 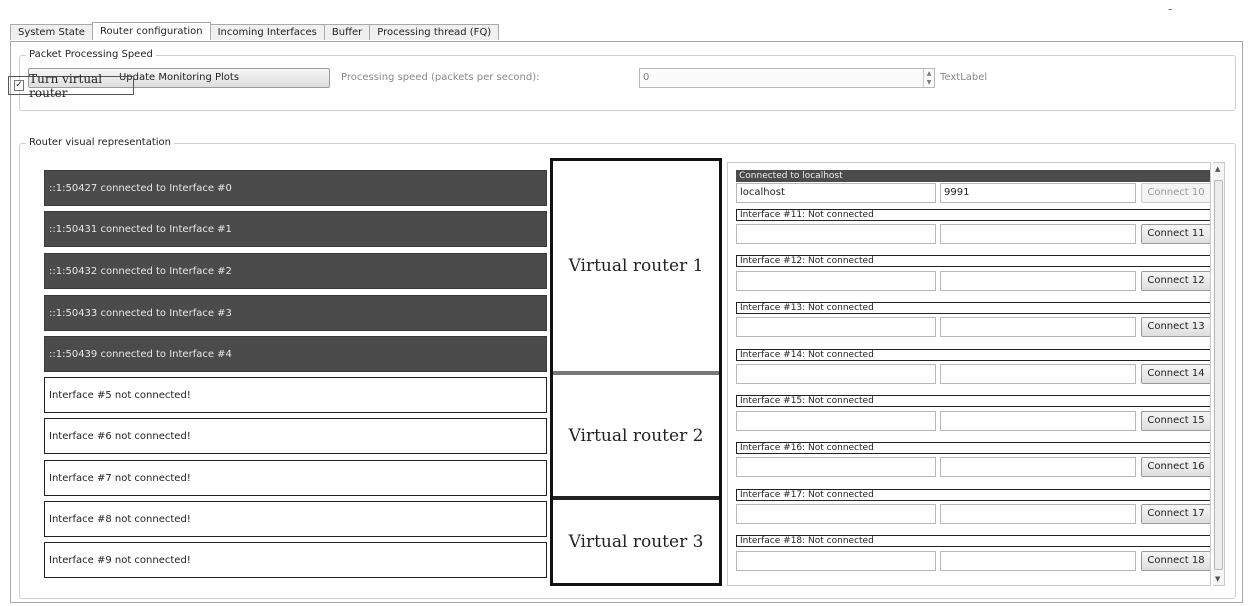 I want to click on connect-15-button: Connect 15, so click(x=1175, y=421).